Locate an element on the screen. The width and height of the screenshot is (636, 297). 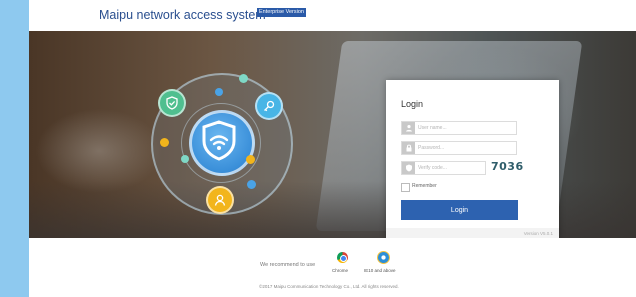
password-input is located at coordinates (466, 148).